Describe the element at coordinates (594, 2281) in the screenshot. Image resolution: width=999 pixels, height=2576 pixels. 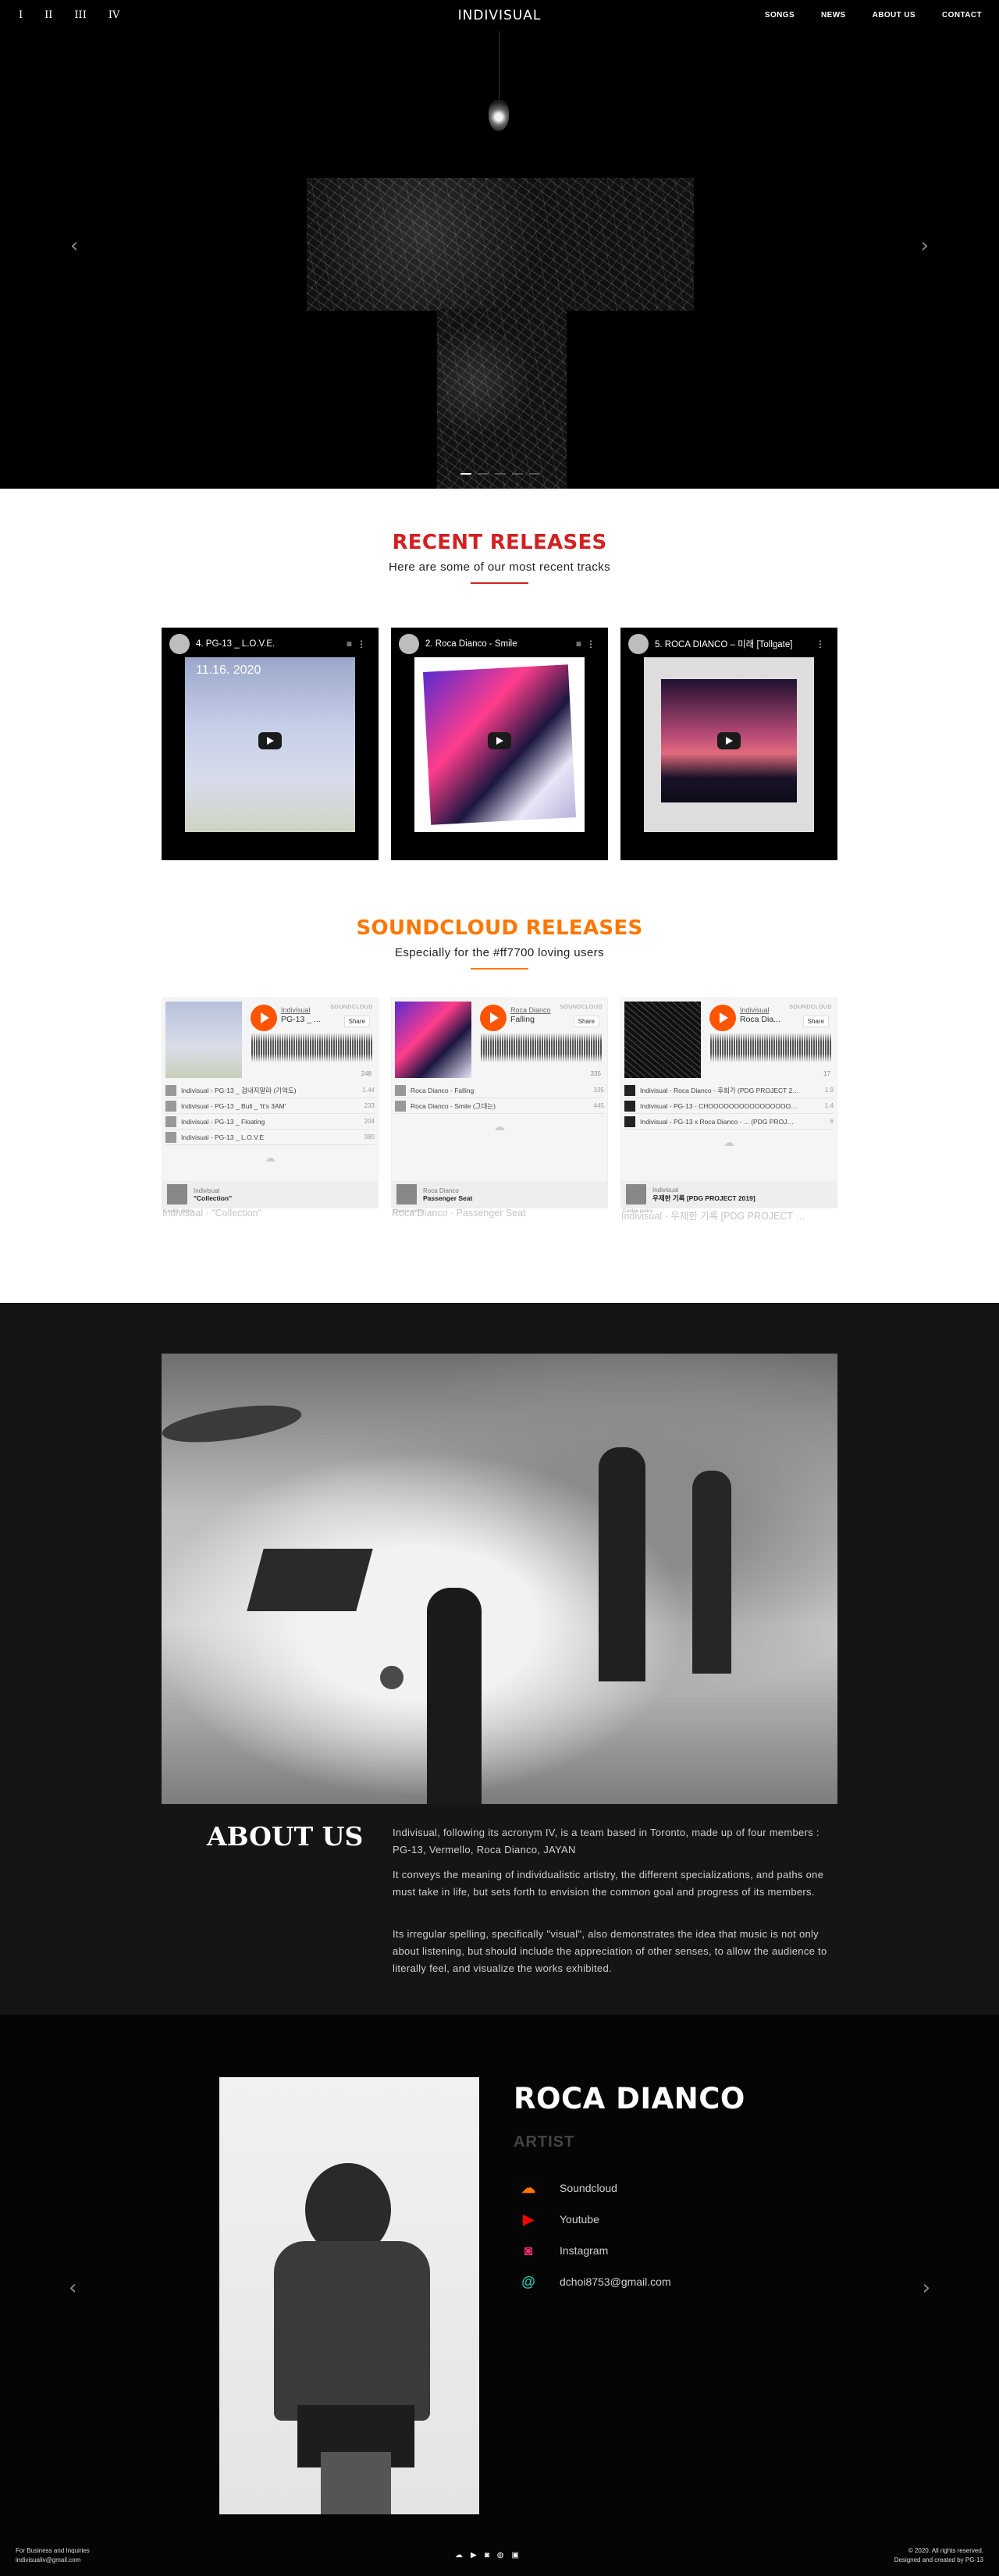
I see `email-link: @ dchoi8753@gmail.com` at that location.